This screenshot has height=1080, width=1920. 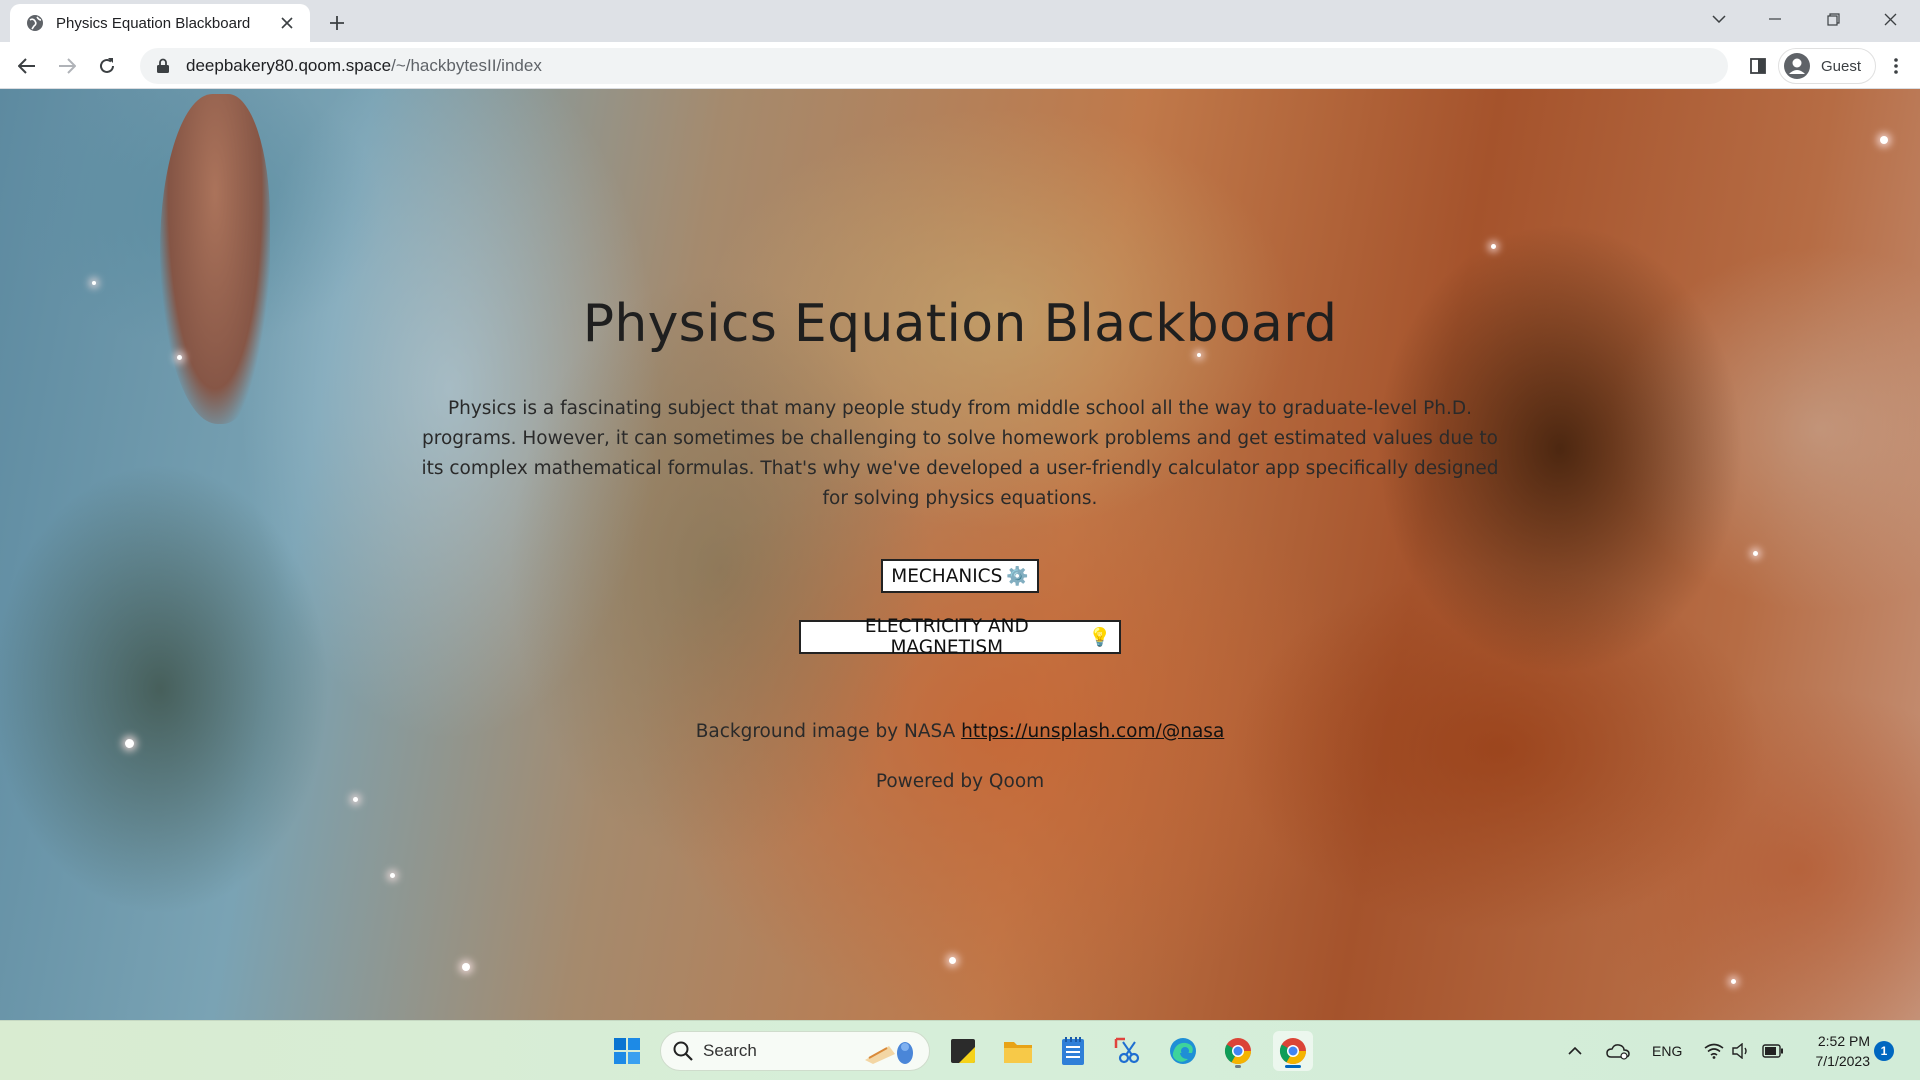 What do you see at coordinates (67, 66) in the screenshot?
I see `forward-arrow-icon` at bounding box center [67, 66].